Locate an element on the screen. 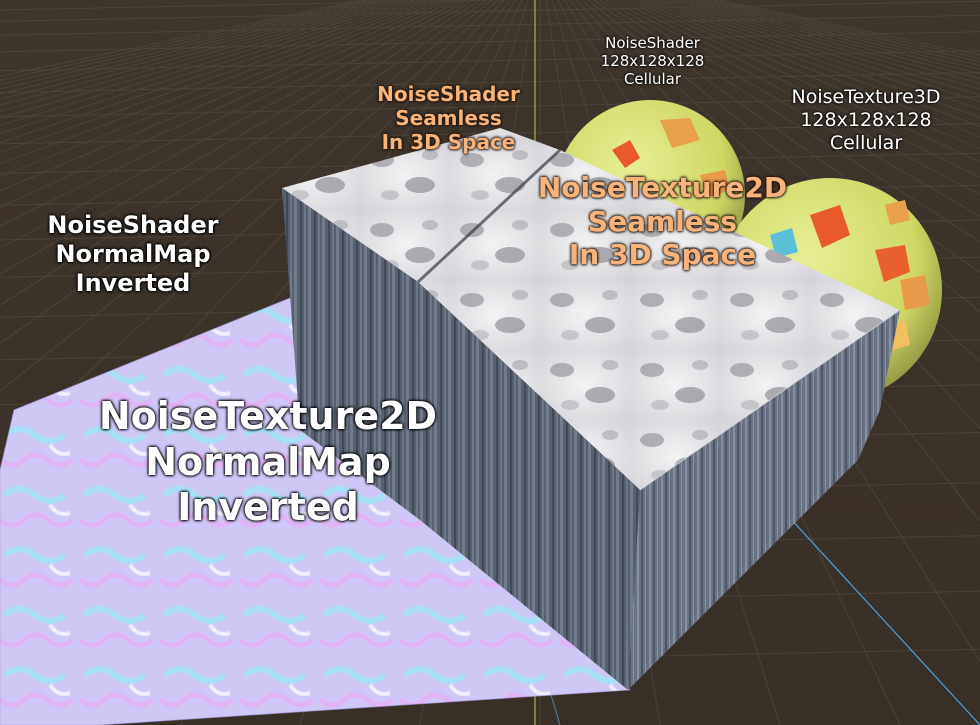 The width and height of the screenshot is (980, 725). label-line: NoiseTexture3D is located at coordinates (866, 97).